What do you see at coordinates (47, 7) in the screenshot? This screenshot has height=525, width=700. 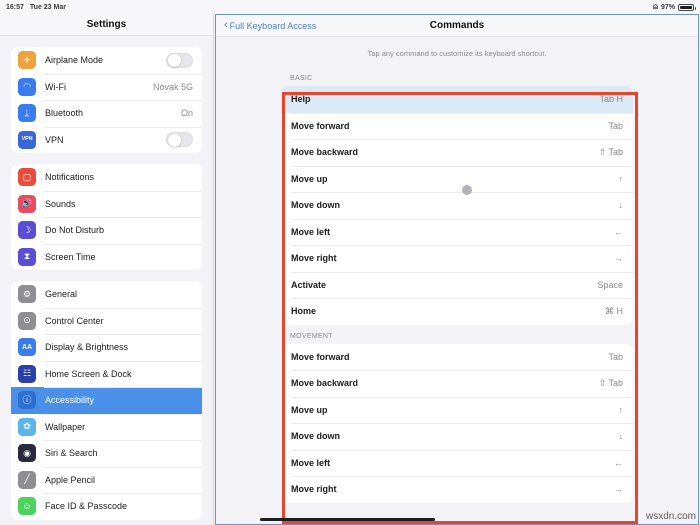 I see `status-date: Tue 23 Mar` at bounding box center [47, 7].